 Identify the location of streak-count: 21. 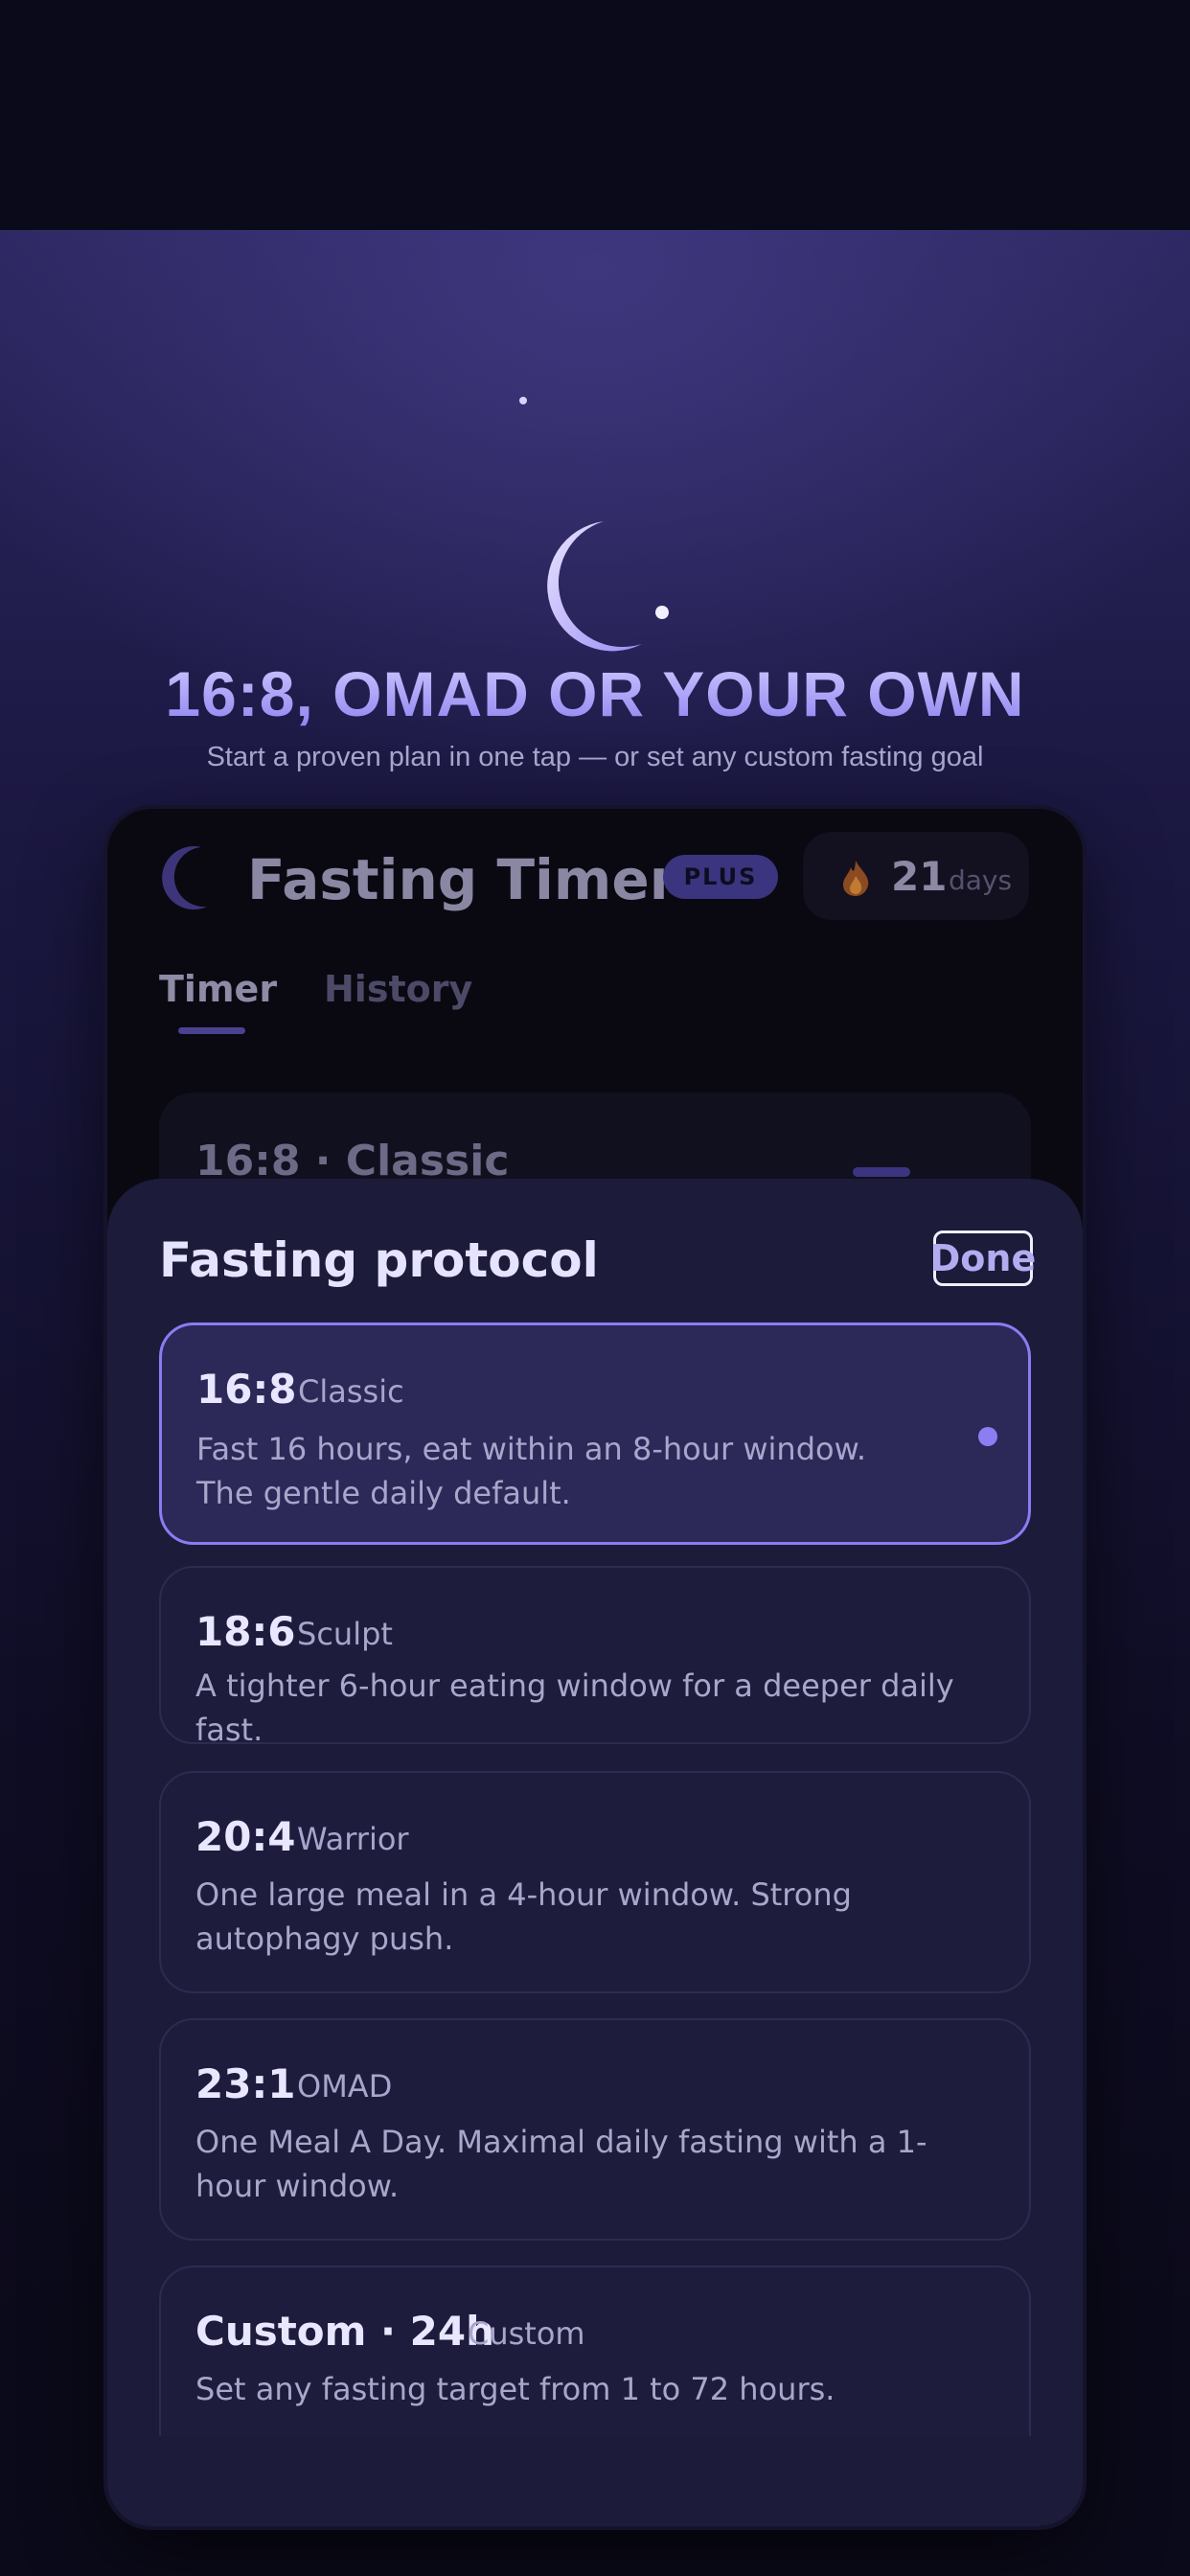
(920, 876).